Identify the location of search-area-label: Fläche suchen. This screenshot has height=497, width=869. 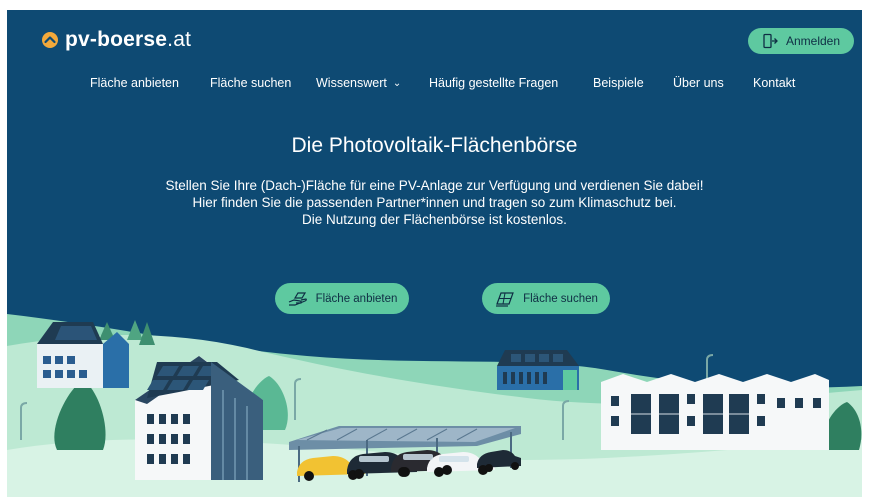
(560, 298).